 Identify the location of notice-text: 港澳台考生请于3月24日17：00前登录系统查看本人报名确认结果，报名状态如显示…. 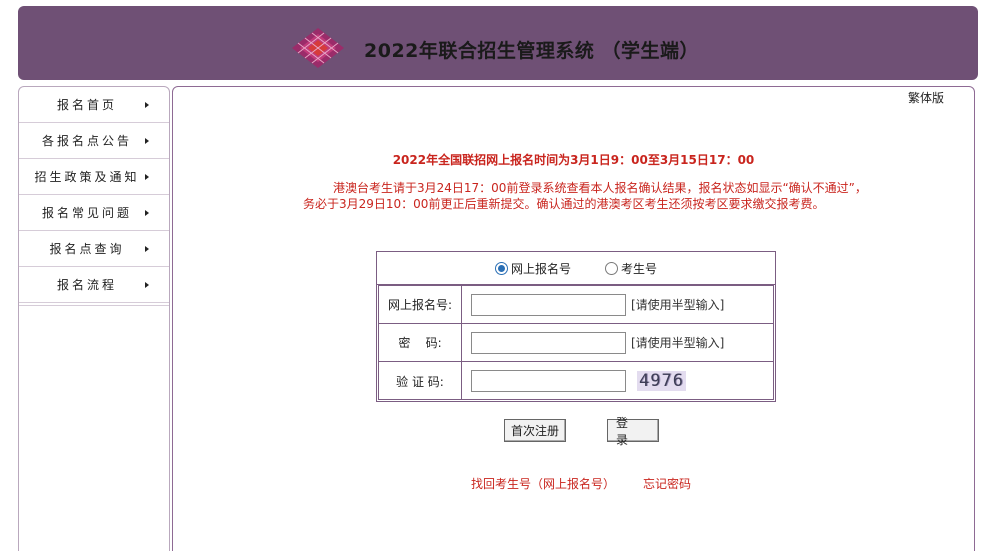
(600, 188).